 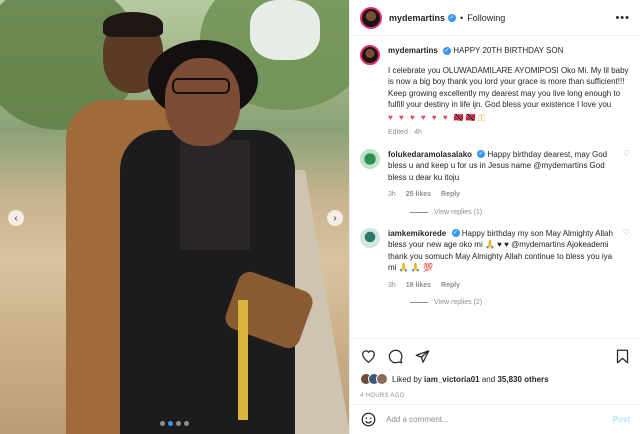 I want to click on caption-hearts: ♥ ♥ ♥ ♥ ♥ ♥ 🇹🇹🇹🇹🇹, so click(x=437, y=117).